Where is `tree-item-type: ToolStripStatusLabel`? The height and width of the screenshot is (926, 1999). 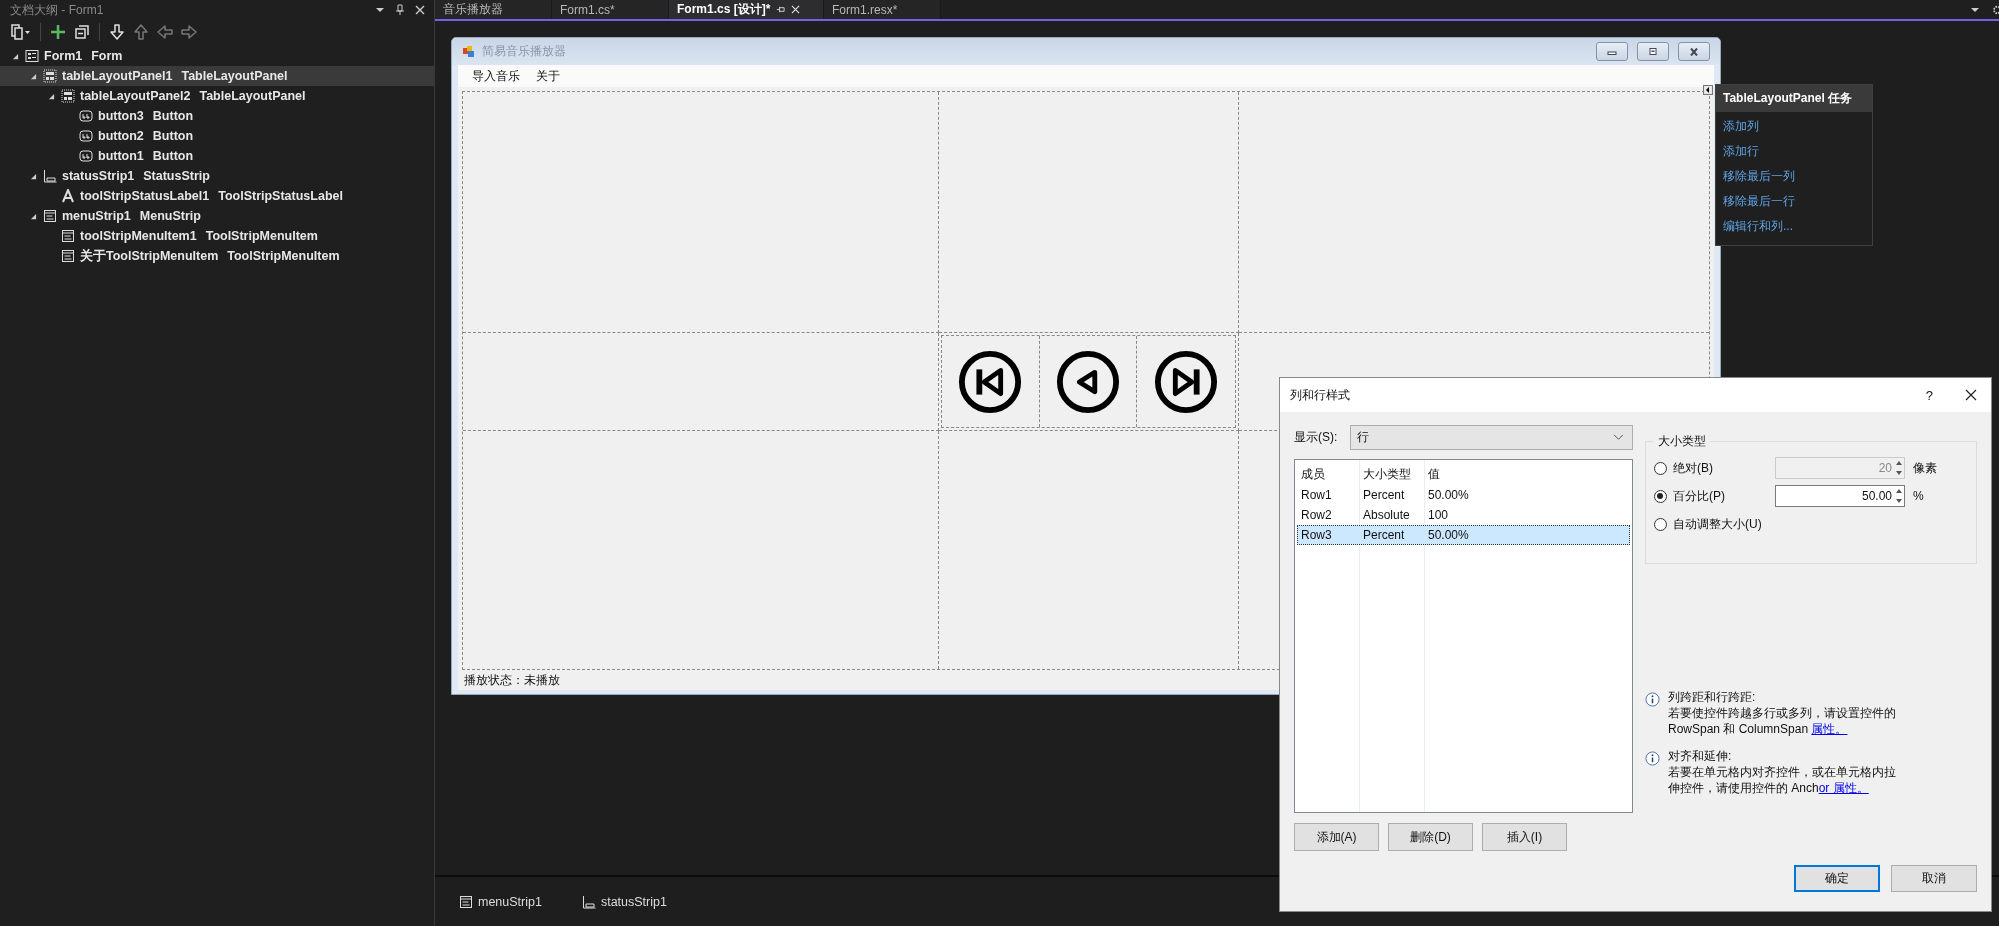
tree-item-type: ToolStripStatusLabel is located at coordinates (280, 196).